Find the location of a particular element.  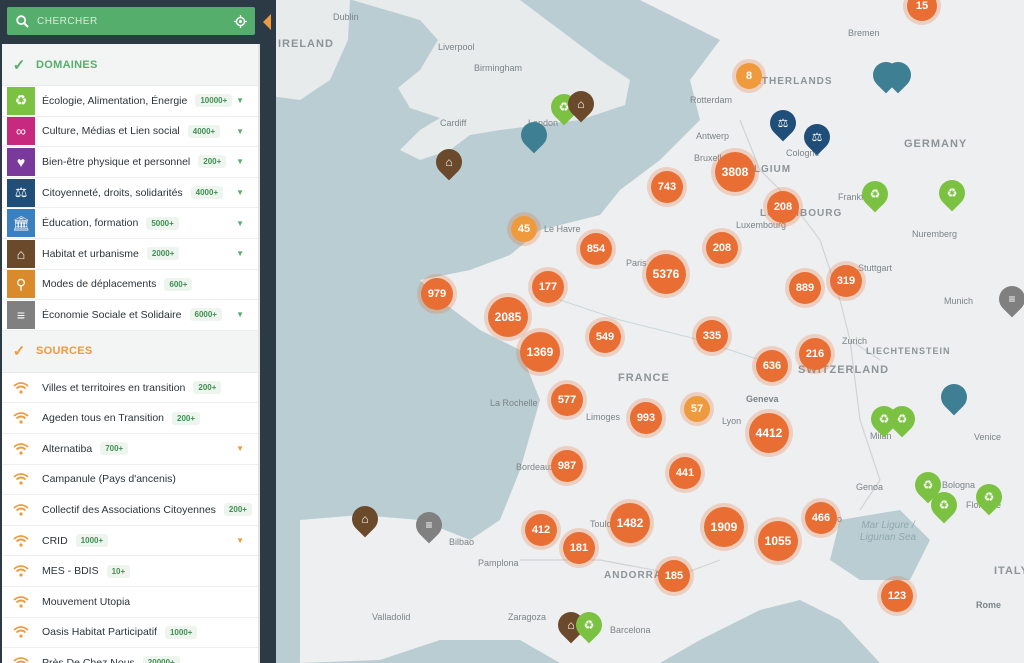

map-cluster: 743 is located at coordinates (667, 187).